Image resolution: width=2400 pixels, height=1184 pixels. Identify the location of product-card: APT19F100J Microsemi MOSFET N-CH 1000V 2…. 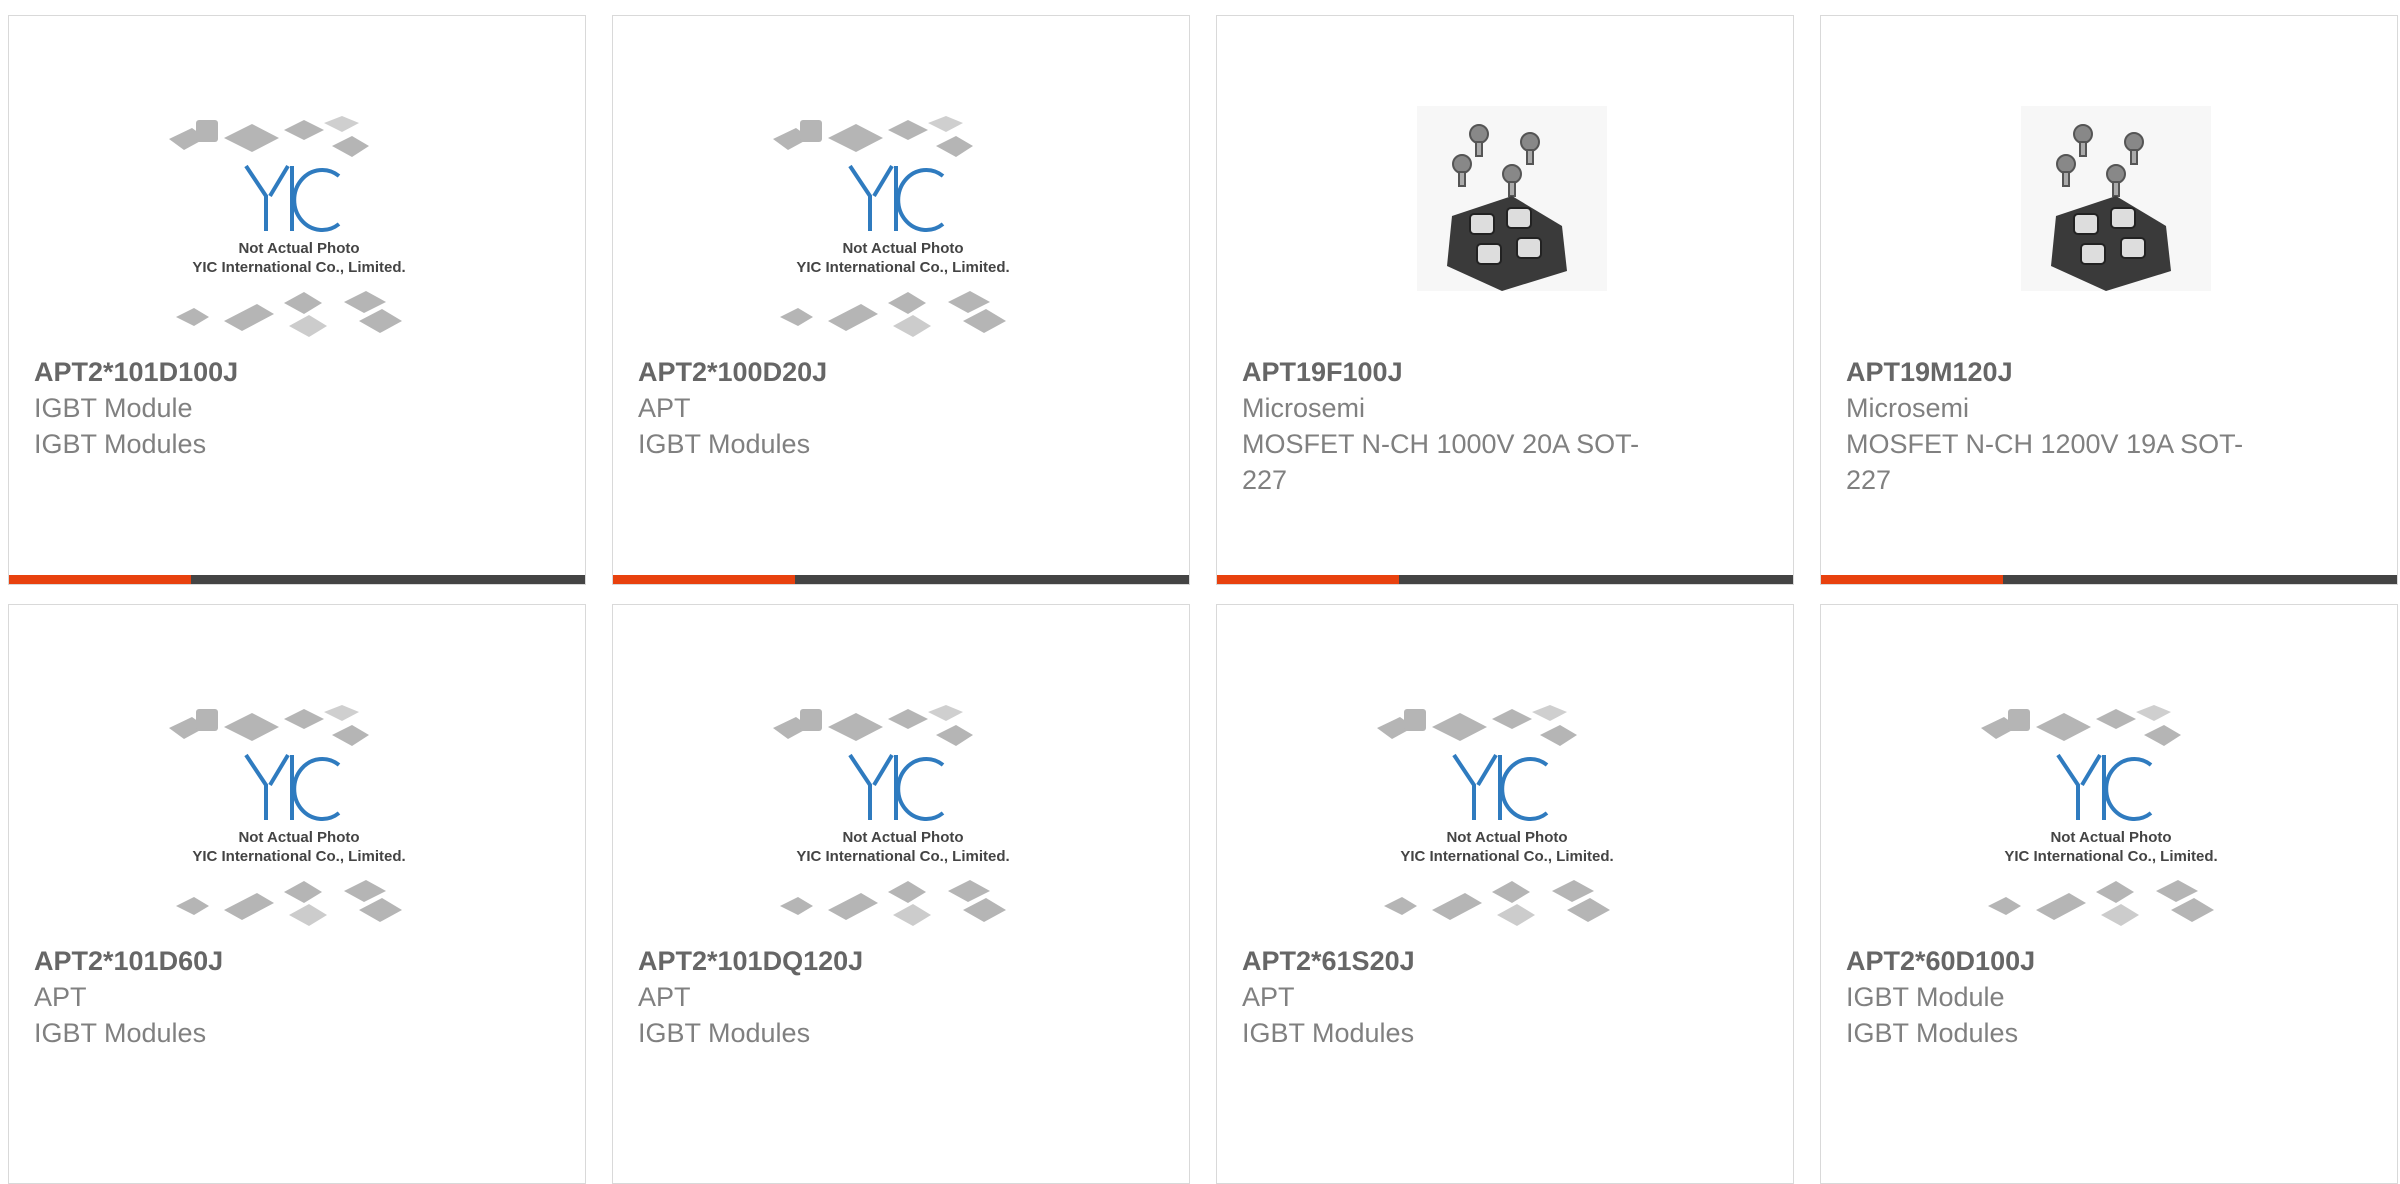
(1505, 300).